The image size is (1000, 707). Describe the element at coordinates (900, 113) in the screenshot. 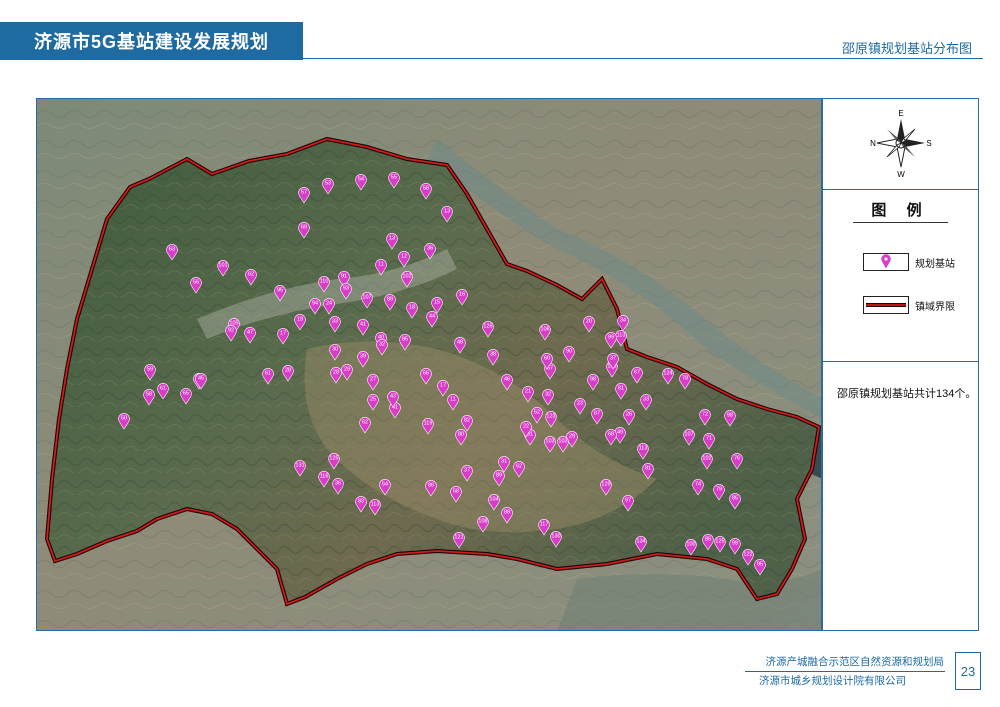

I see `compass-top-label: E` at that location.